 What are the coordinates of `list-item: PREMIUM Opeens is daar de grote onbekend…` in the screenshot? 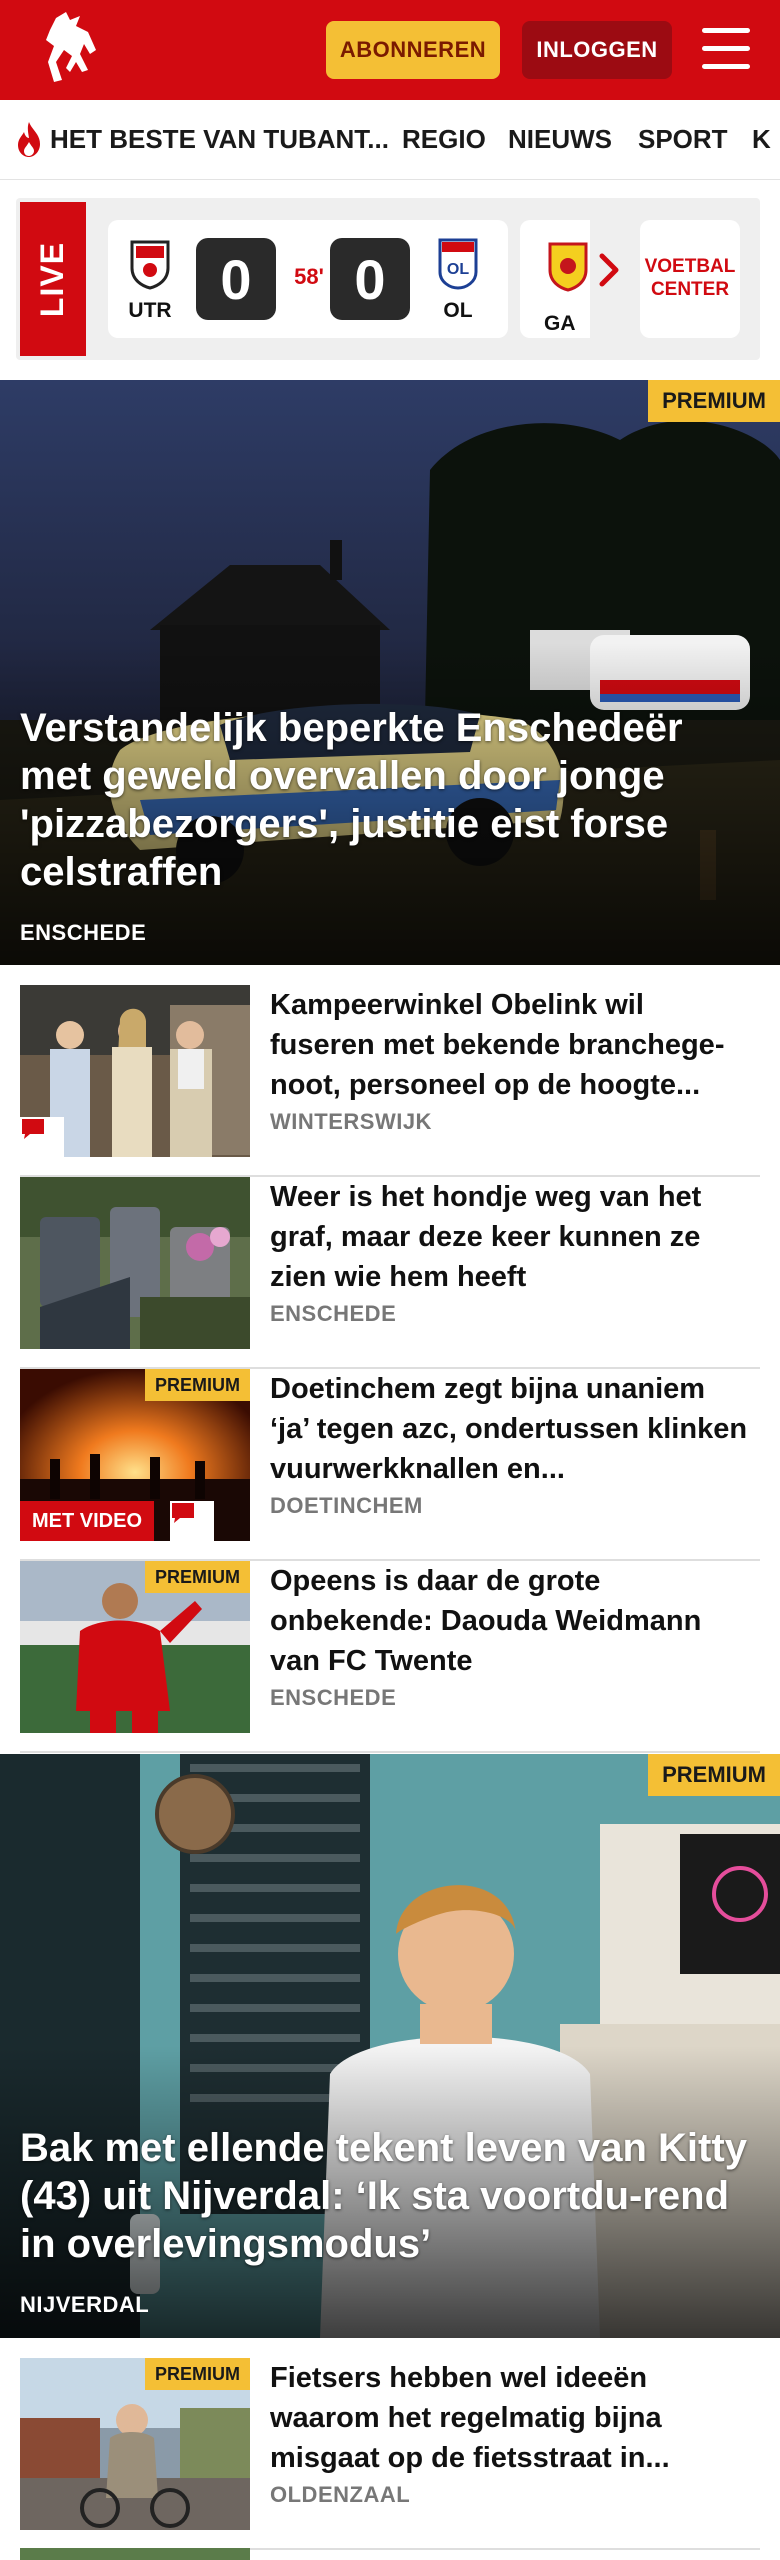 It's located at (390, 1657).